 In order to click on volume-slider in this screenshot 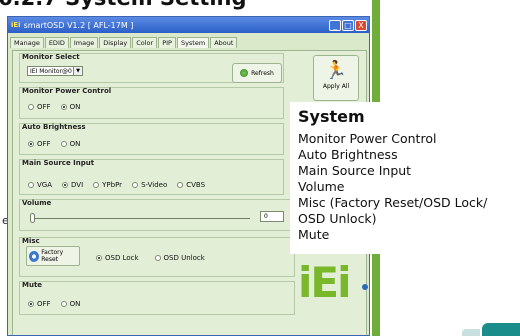, I will do `click(140, 218)`.